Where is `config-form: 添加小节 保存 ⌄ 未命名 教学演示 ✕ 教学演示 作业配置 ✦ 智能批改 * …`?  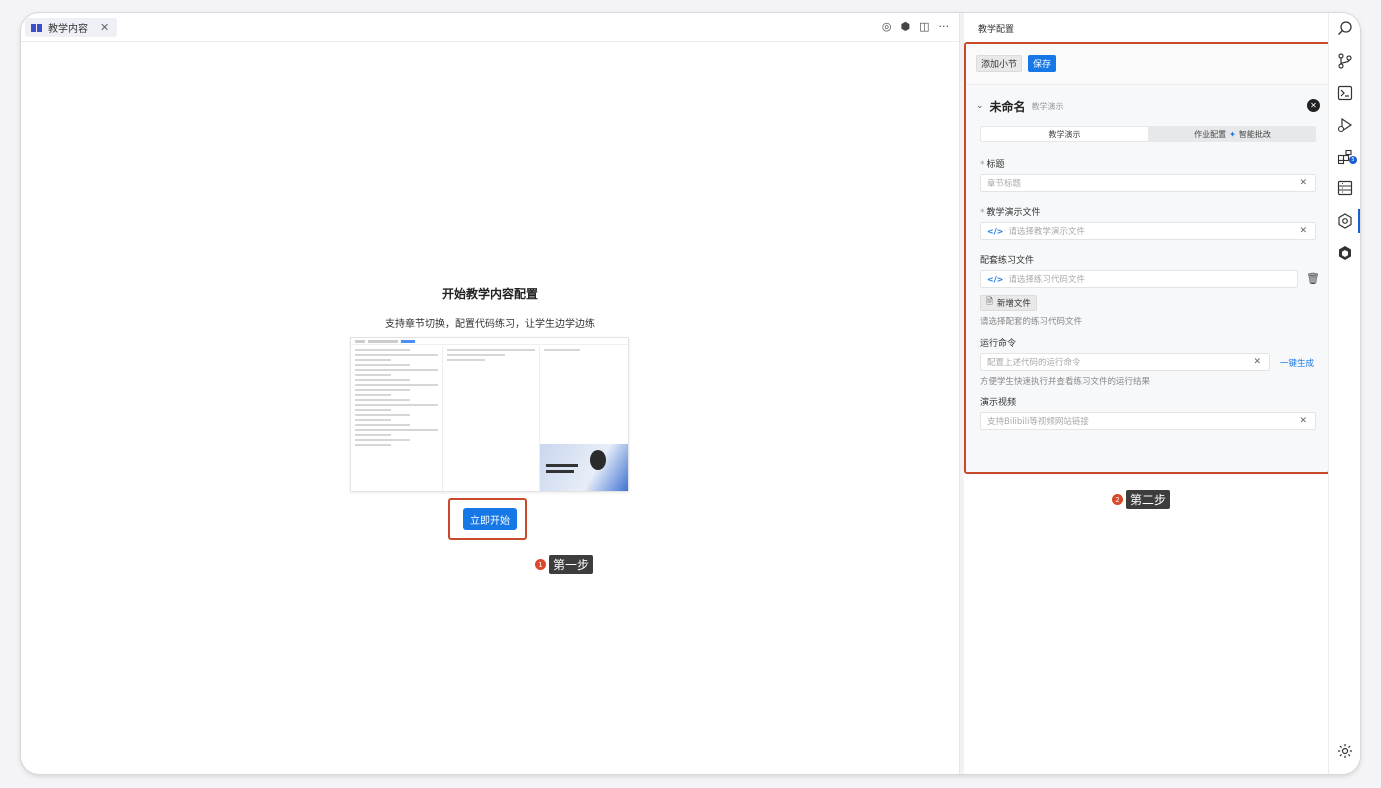 config-form: 添加小节 保存 ⌄ 未命名 教学演示 ✕ 教学演示 作业配置 ✦ 智能批改 * … is located at coordinates (1147, 258).